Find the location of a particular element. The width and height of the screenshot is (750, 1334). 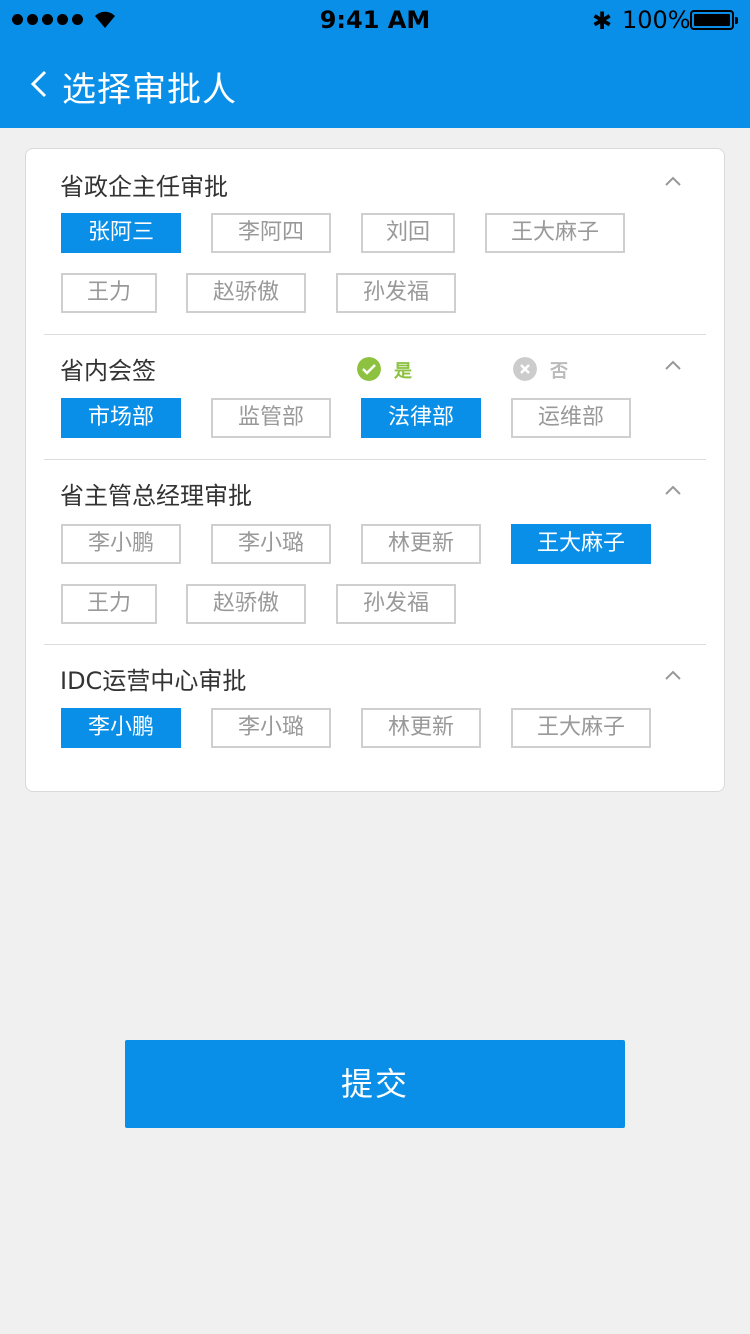

page-title: 选择审批人 is located at coordinates (149, 90).